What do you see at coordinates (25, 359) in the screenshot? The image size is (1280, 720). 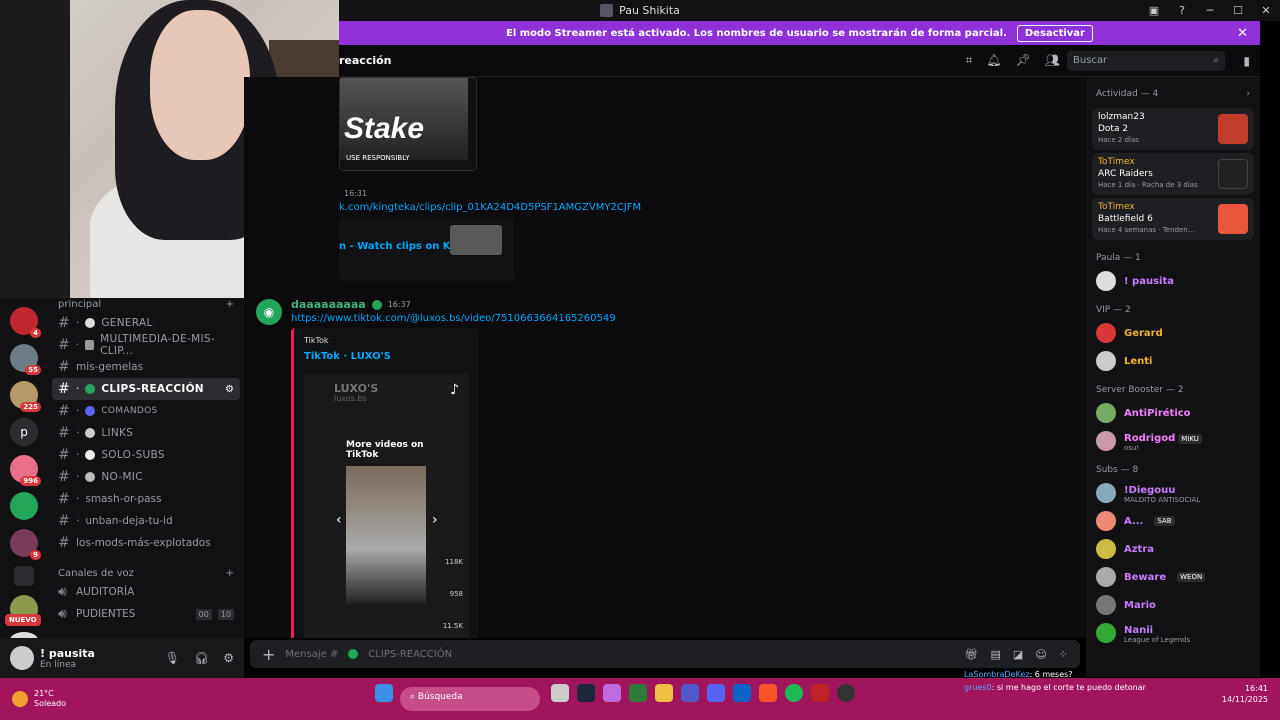 I see `server-icon: 55` at bounding box center [25, 359].